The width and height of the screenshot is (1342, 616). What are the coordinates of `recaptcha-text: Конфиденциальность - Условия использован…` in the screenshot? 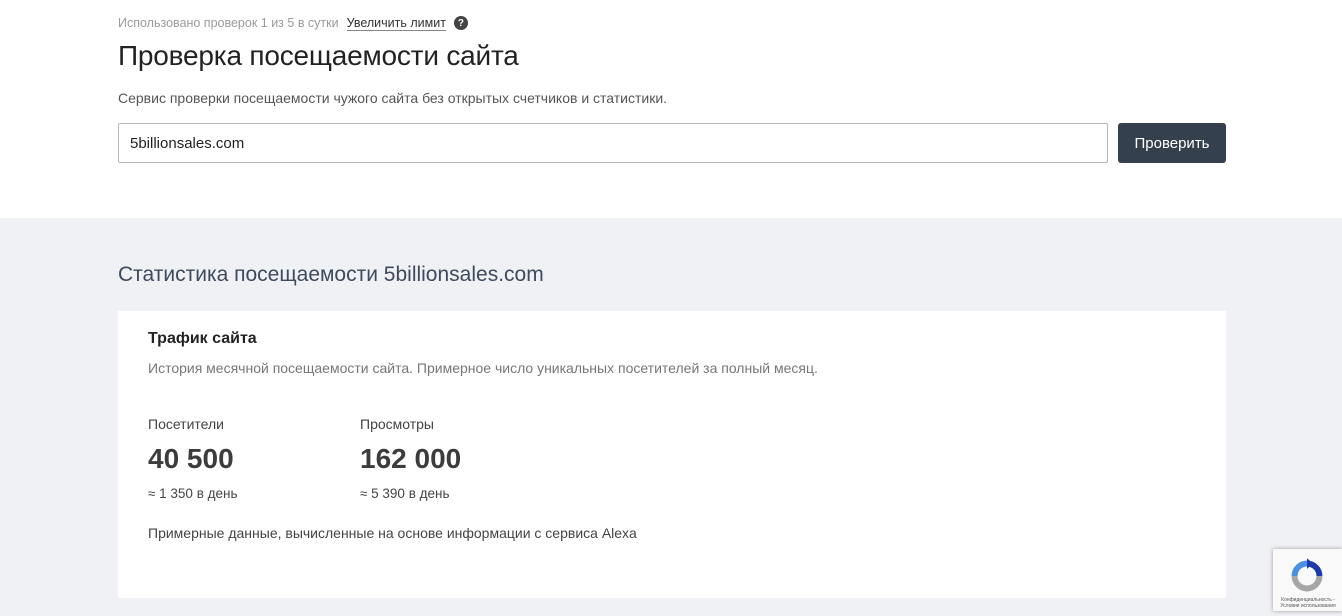 It's located at (1308, 603).